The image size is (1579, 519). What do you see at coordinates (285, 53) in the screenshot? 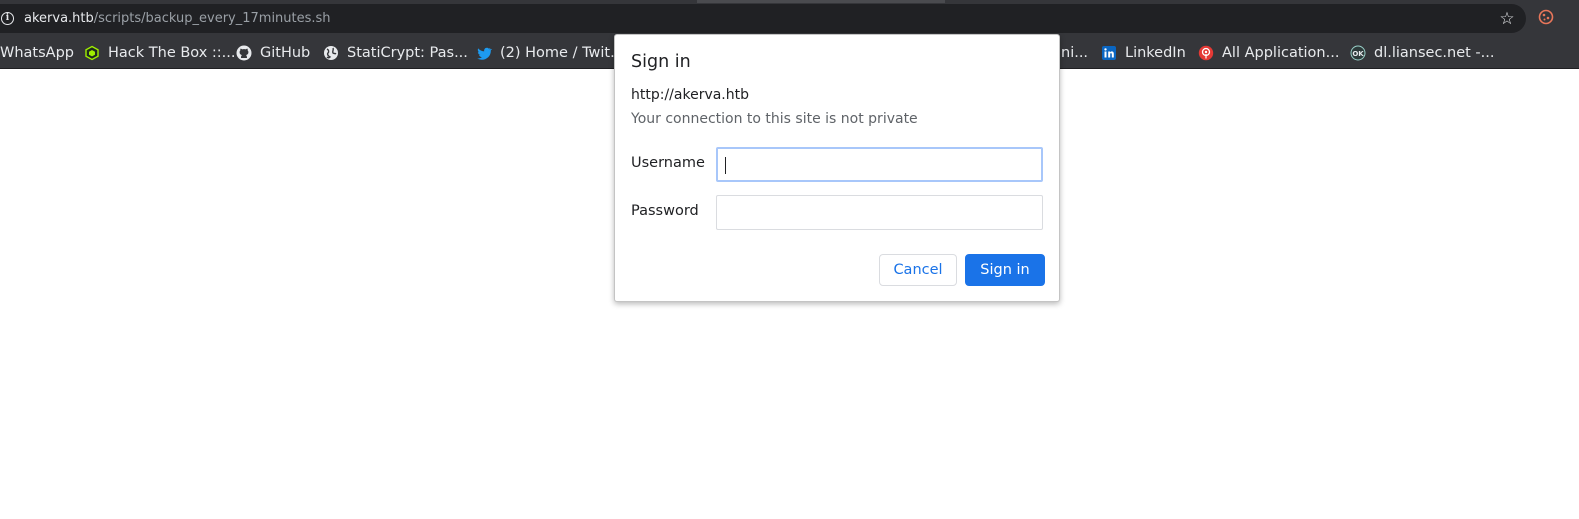
I see `bookmark-label: GitHub` at bounding box center [285, 53].